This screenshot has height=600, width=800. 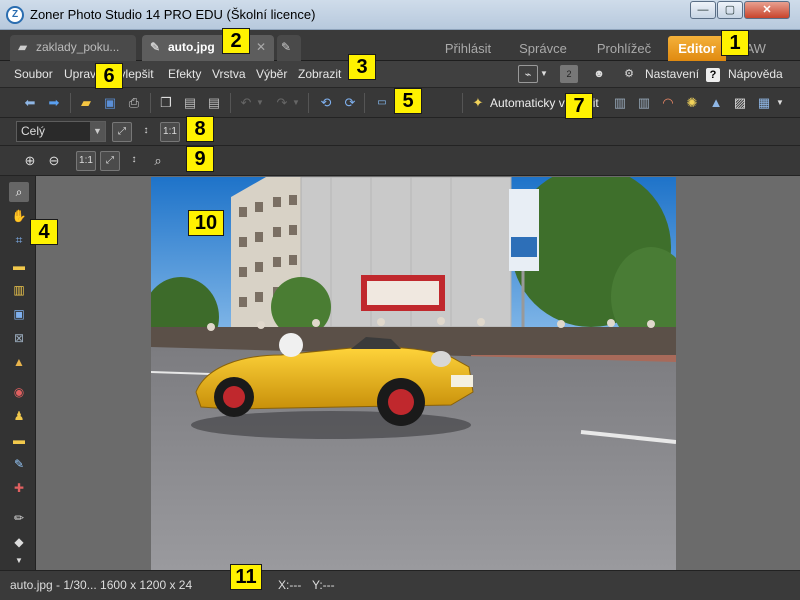 What do you see at coordinates (134, 103) in the screenshot?
I see `print-icon: ⎙` at bounding box center [134, 103].